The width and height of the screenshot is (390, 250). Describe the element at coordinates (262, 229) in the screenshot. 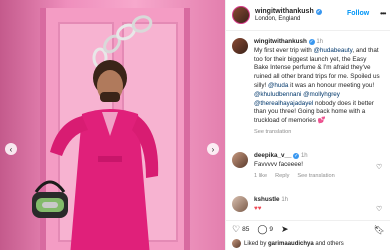

I see `comment-icon: ◯` at that location.